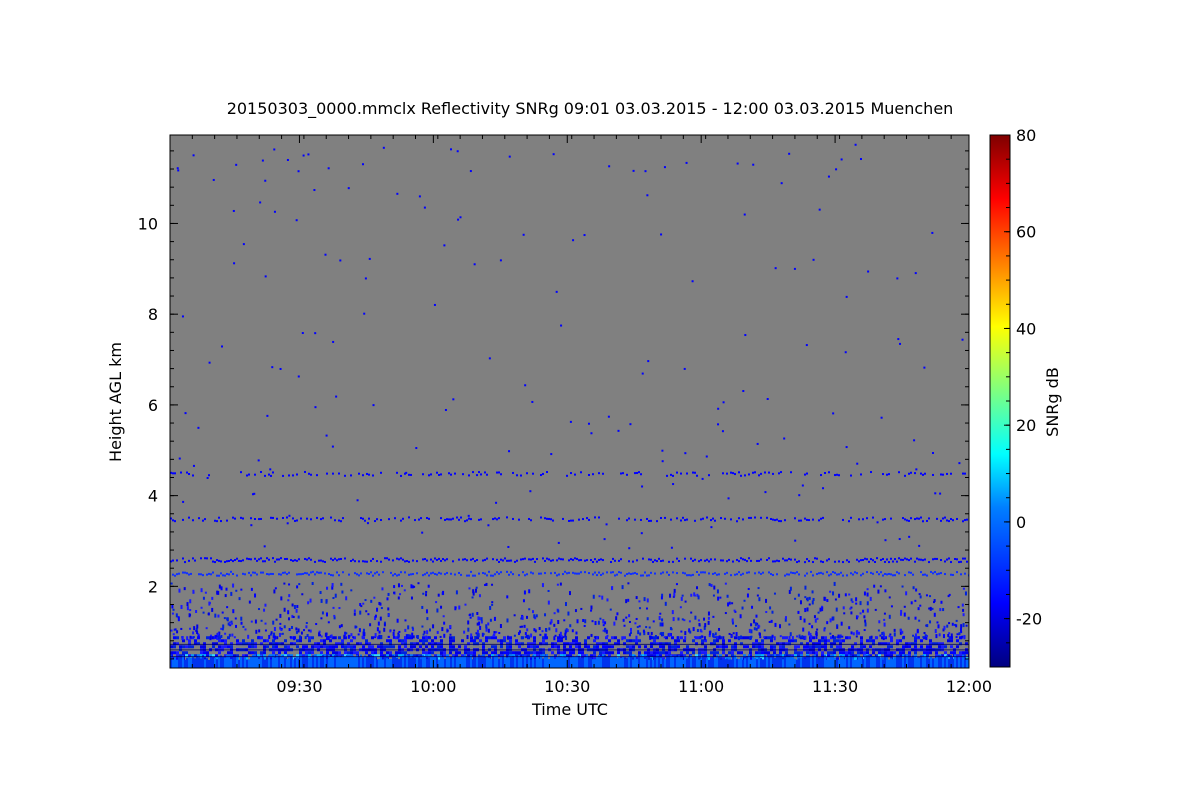 The height and width of the screenshot is (800, 1200). What do you see at coordinates (1052, 402) in the screenshot?
I see `colorbar-label: SNRg dB` at bounding box center [1052, 402].